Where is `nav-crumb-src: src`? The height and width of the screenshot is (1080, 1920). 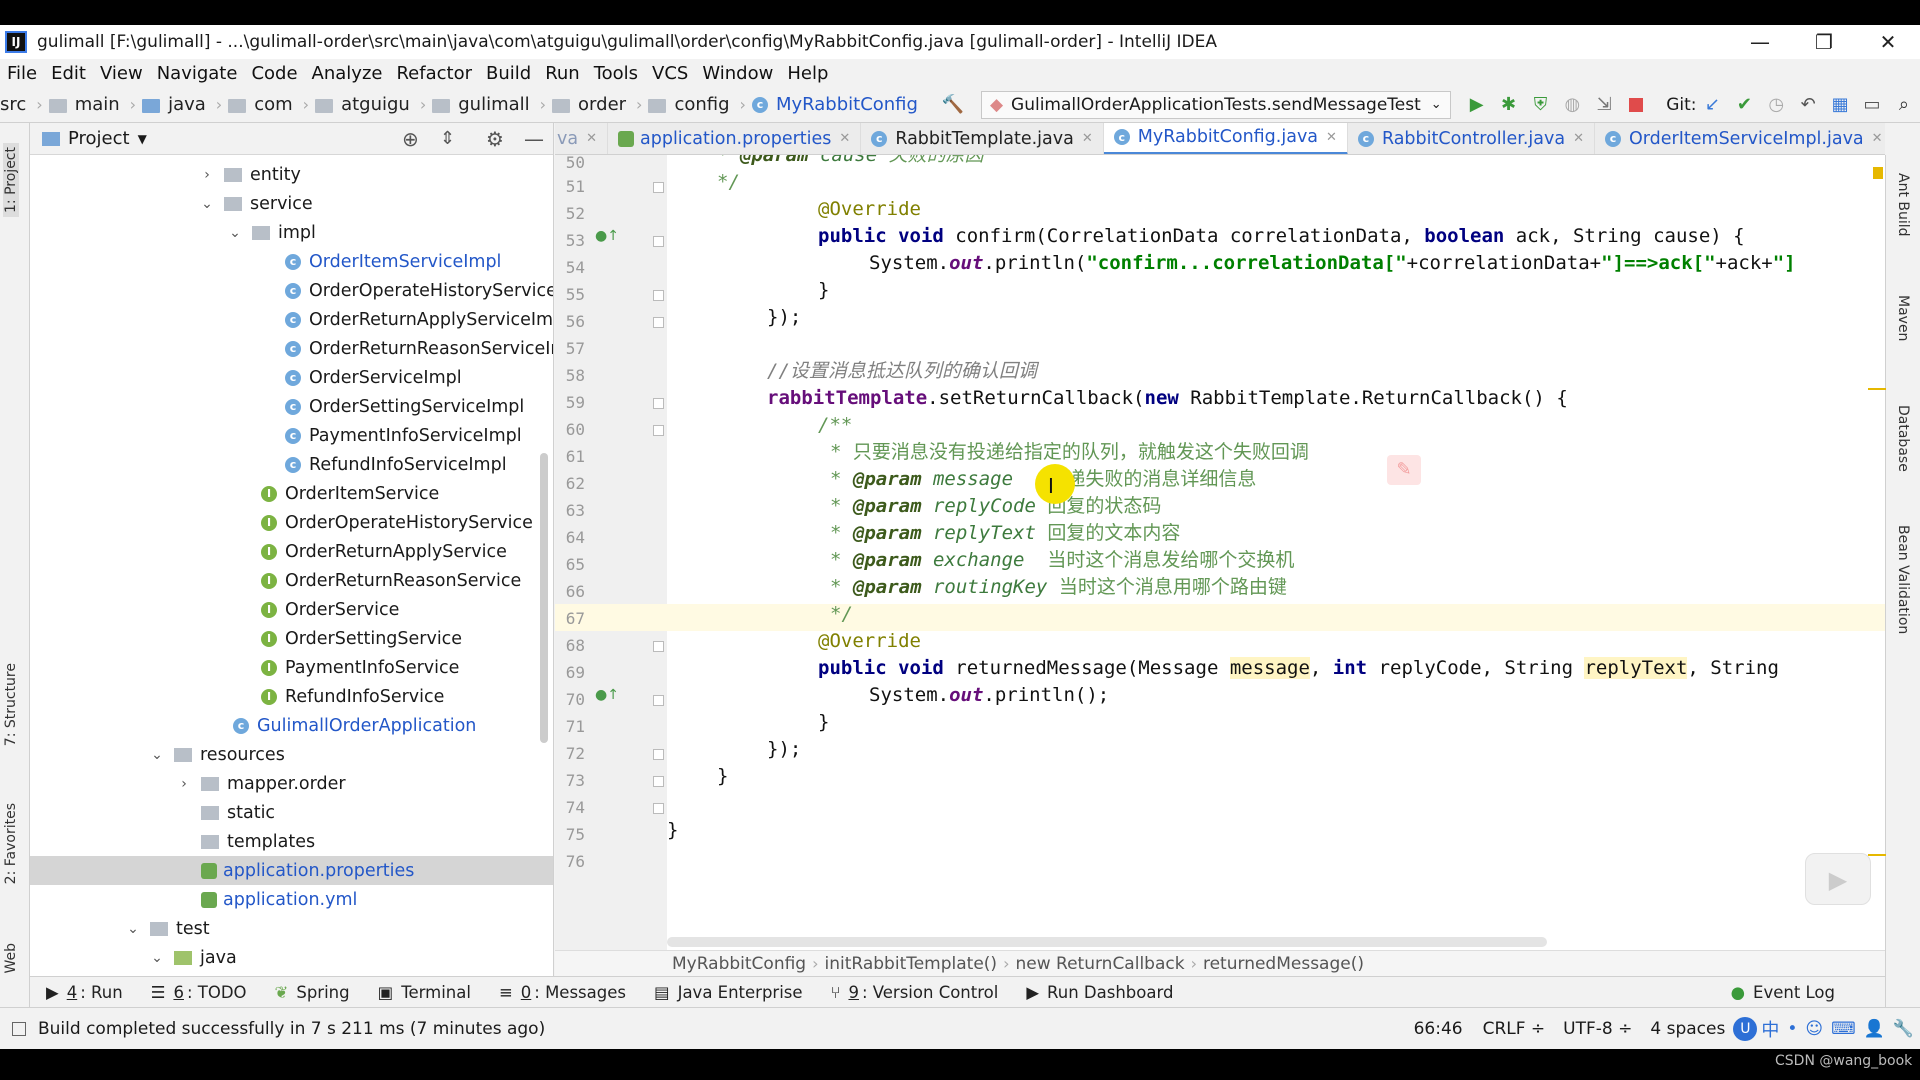 nav-crumb-src: src is located at coordinates (13, 104).